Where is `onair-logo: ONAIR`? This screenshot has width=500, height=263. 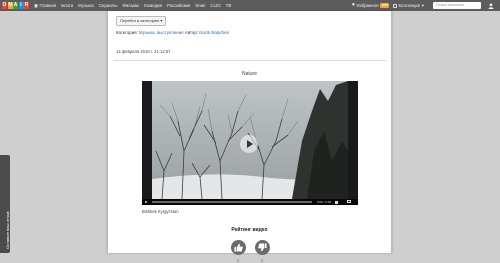
onair-logo: ONAIR is located at coordinates (15, 5).